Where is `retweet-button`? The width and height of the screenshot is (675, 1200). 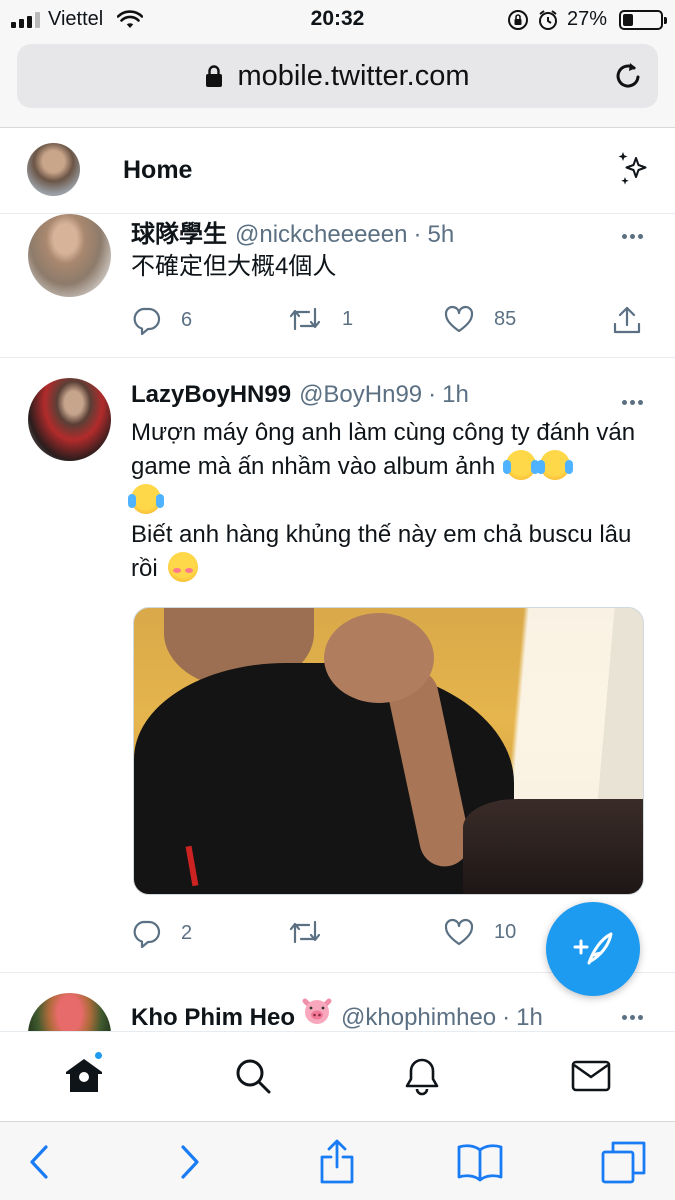 retweet-button is located at coordinates (315, 932).